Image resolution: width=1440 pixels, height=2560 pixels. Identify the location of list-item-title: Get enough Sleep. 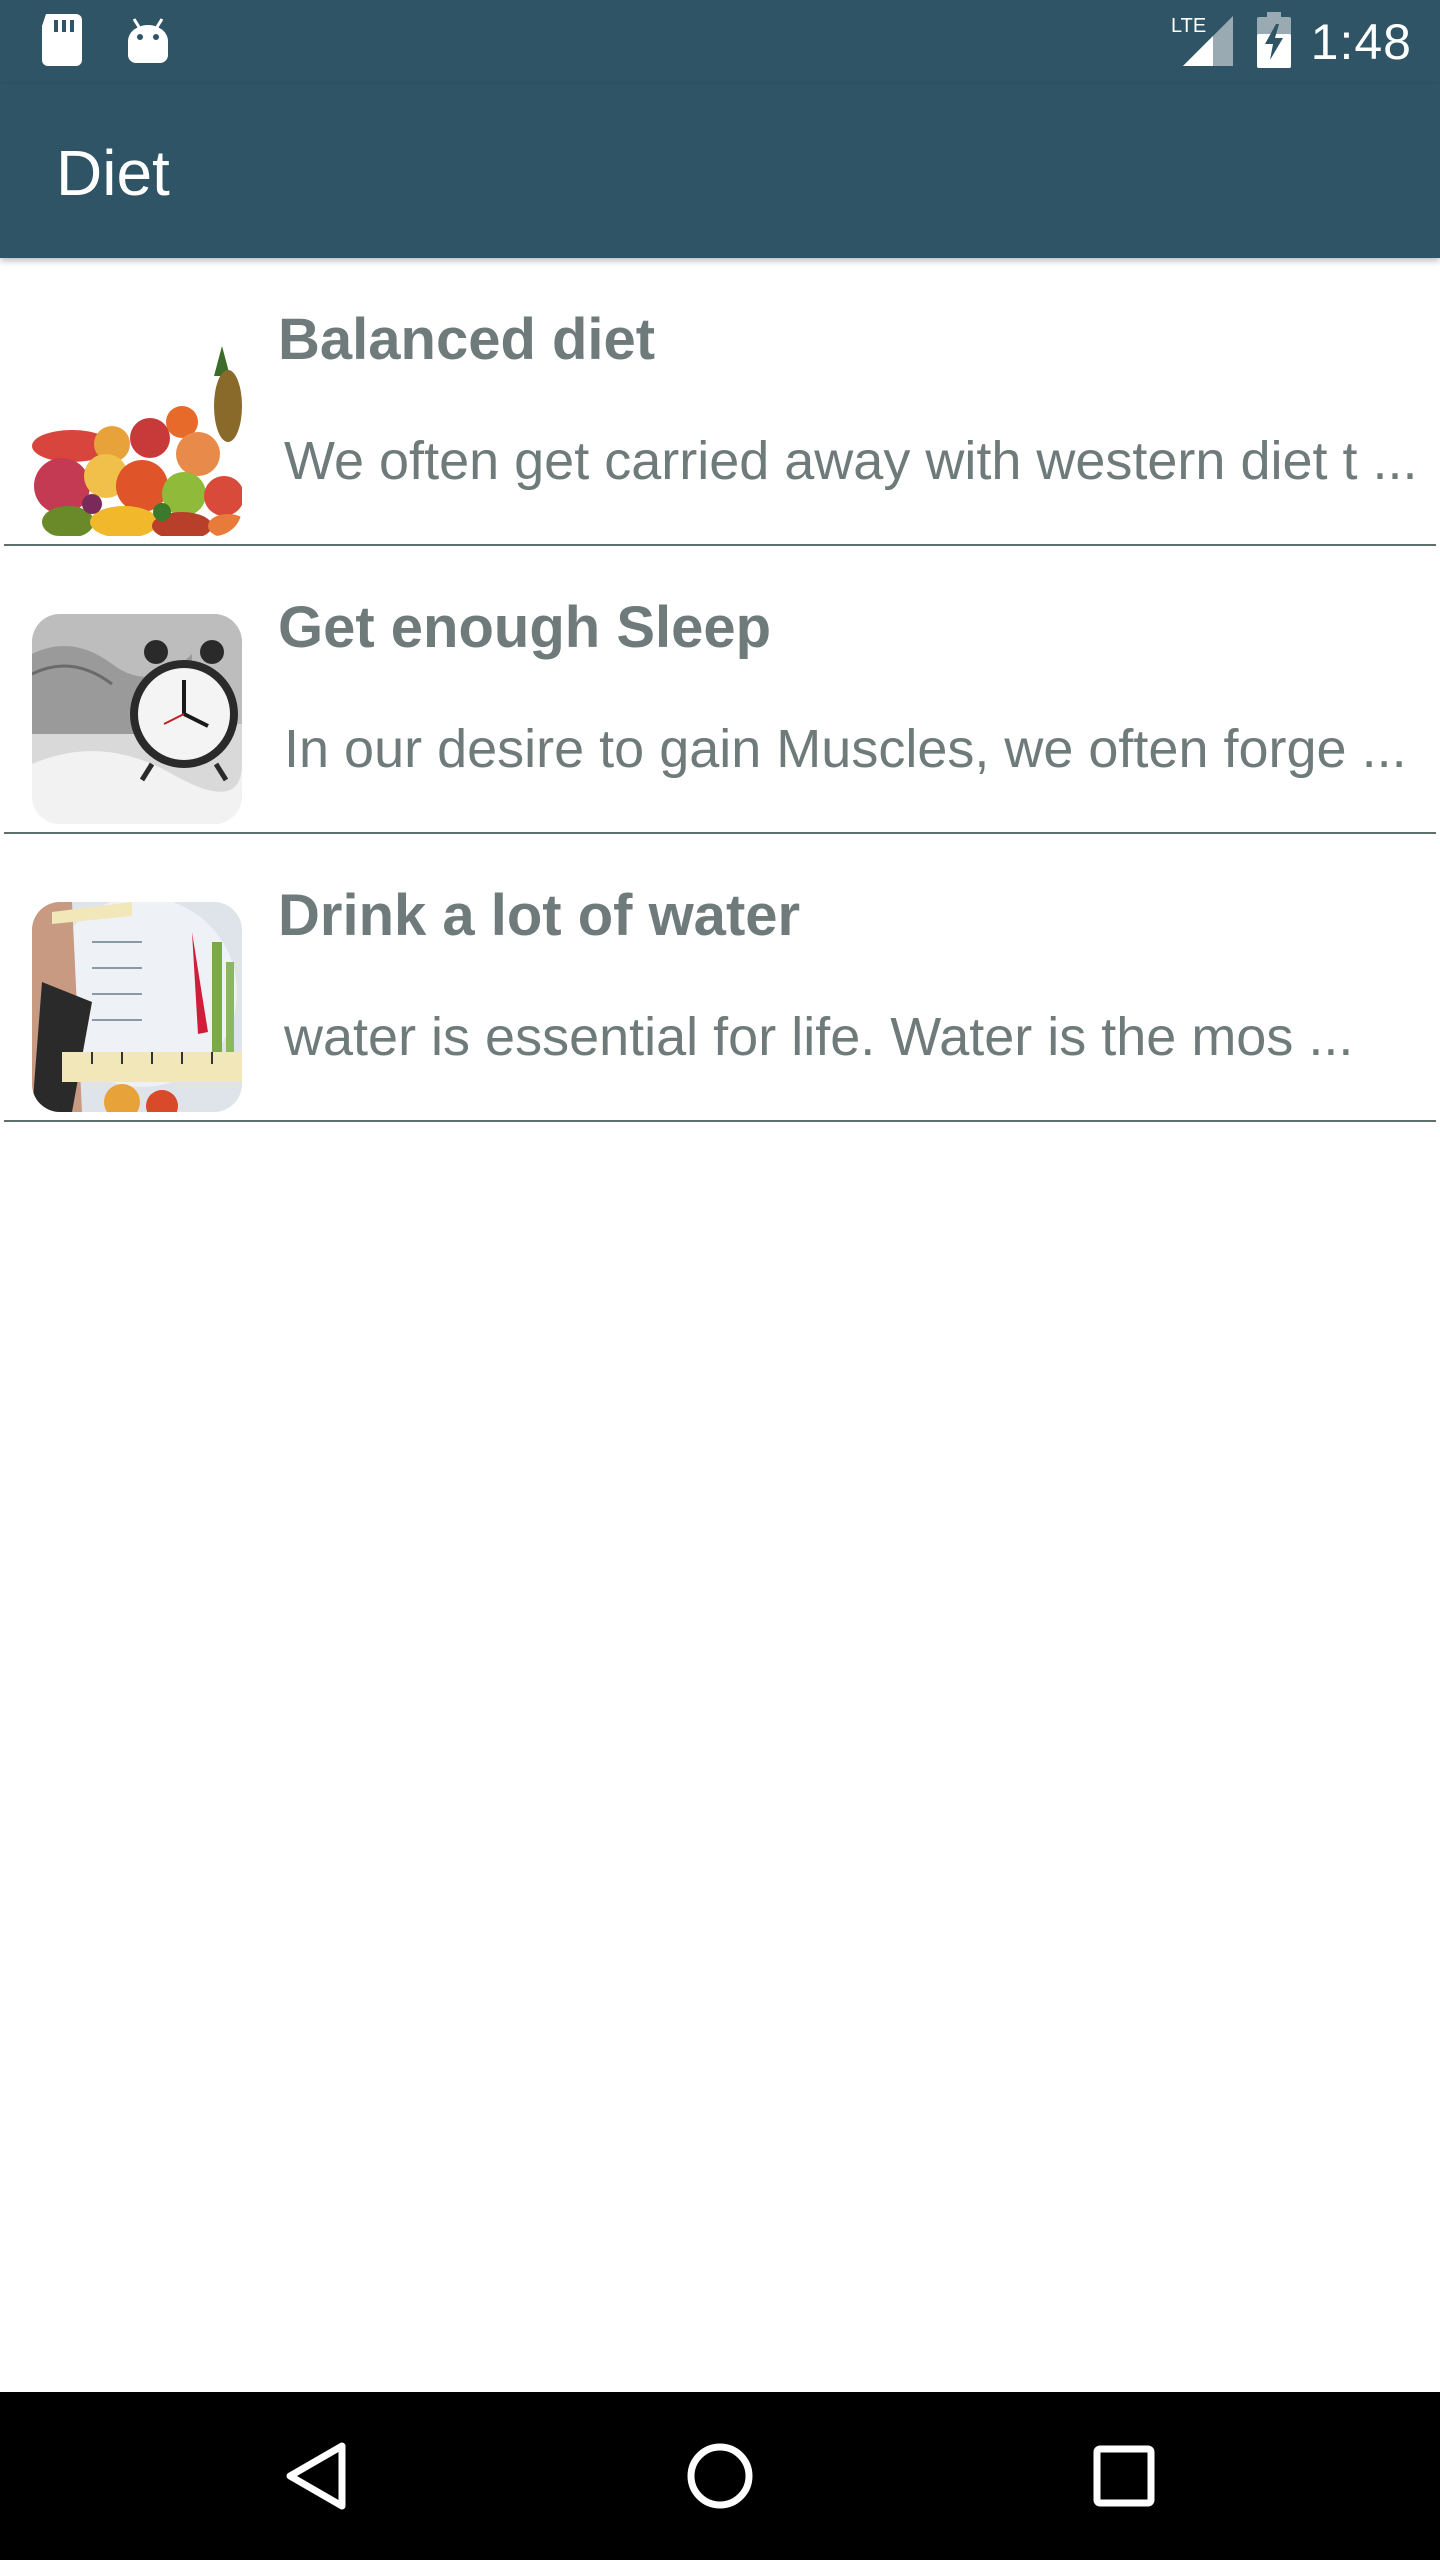
(525, 627).